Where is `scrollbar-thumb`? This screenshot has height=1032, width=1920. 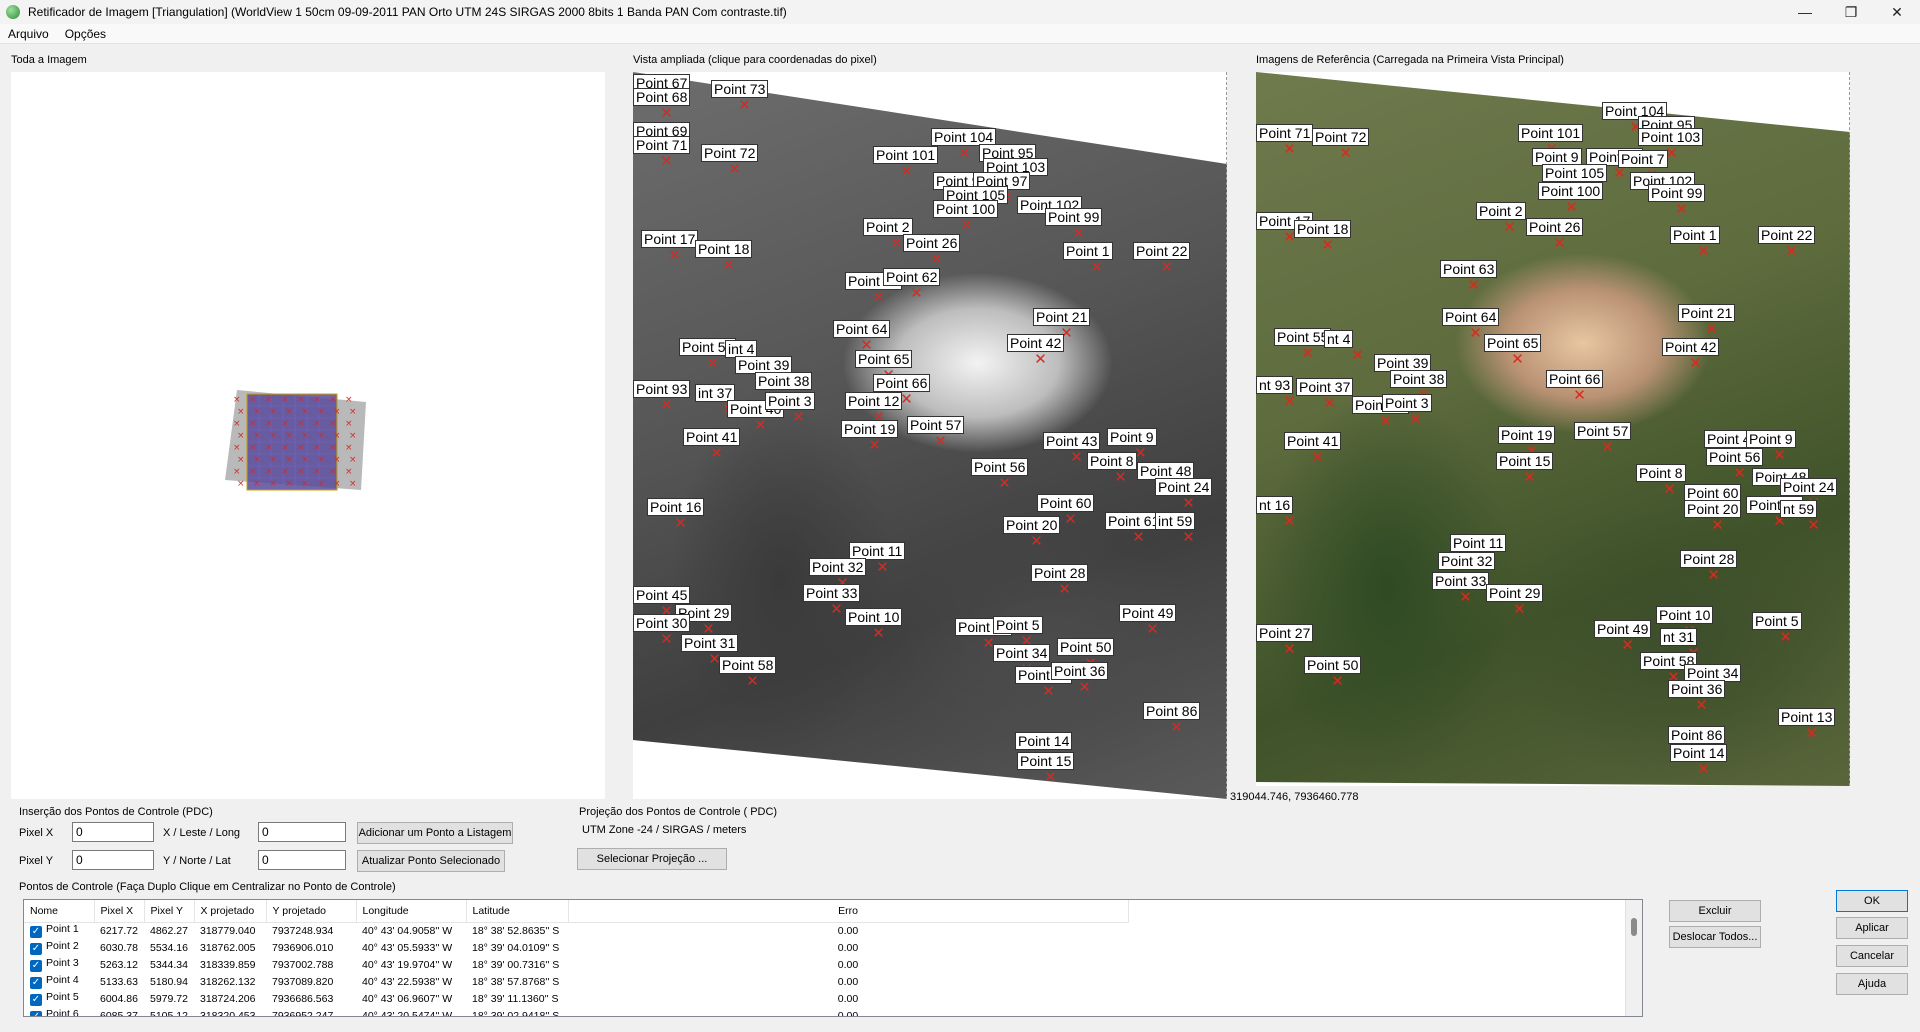 scrollbar-thumb is located at coordinates (1634, 927).